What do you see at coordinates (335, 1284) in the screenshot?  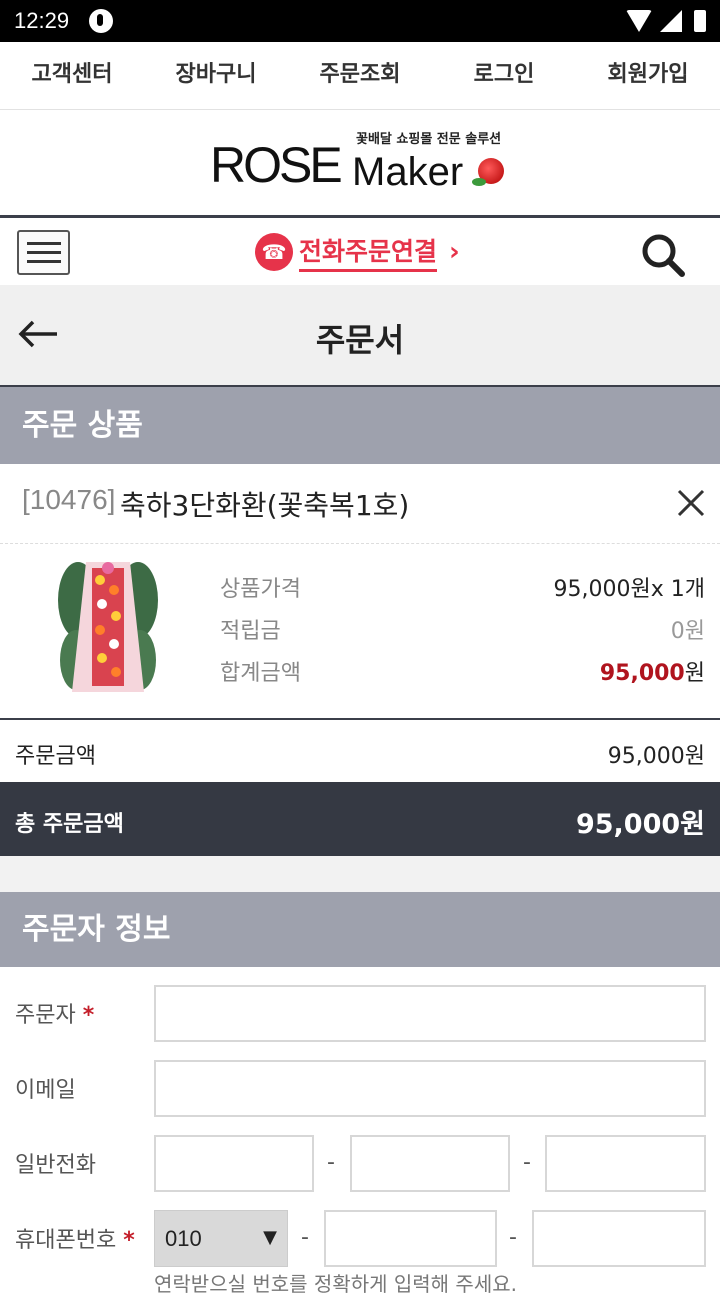 I see `mobile-hint-text: 연락받으실 번호를 정확하게 입력해 주세요.` at bounding box center [335, 1284].